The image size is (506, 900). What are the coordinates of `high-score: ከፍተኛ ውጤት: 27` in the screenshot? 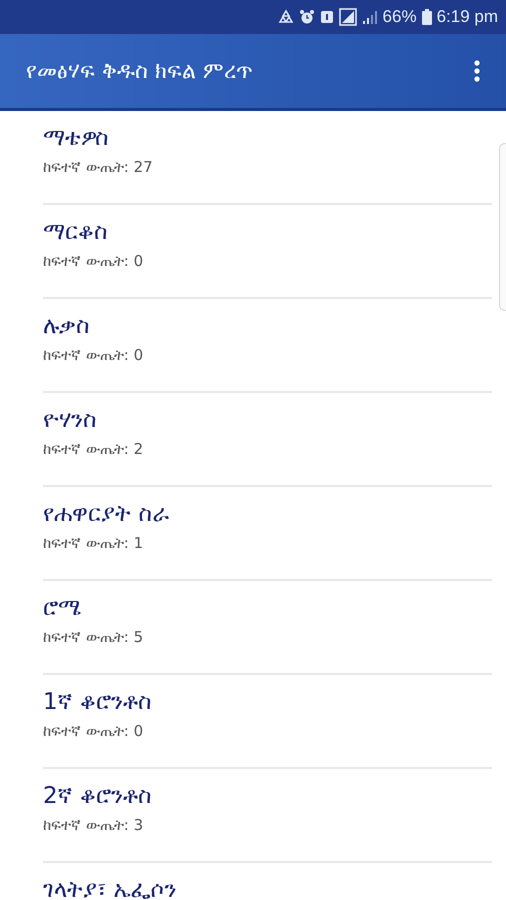 It's located at (98, 167).